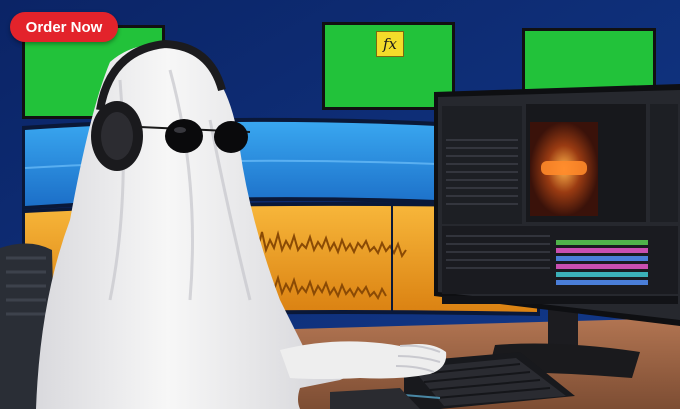 Image resolution: width=680 pixels, height=409 pixels. I want to click on fx-icon: fx, so click(390, 44).